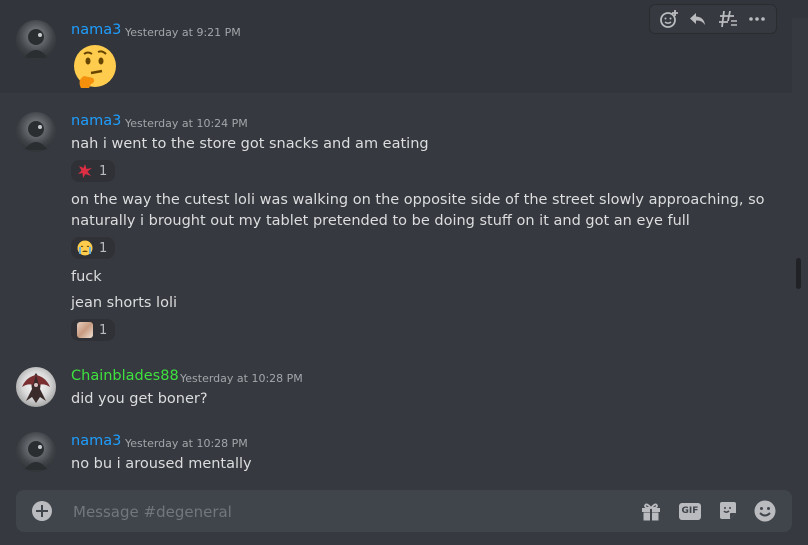 This screenshot has width=808, height=545. What do you see at coordinates (85, 330) in the screenshot?
I see `custom-image-emoji` at bounding box center [85, 330].